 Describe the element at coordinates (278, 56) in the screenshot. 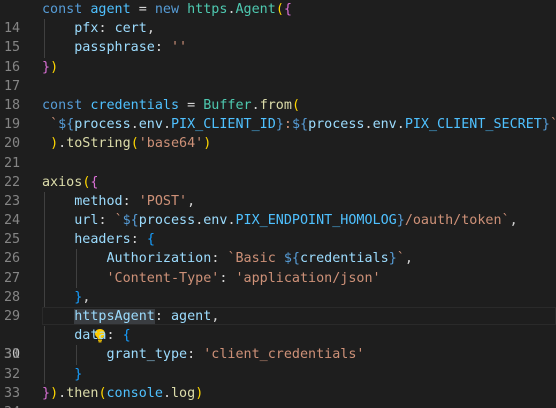

I see `code-line: 16 passphrase: ''` at that location.